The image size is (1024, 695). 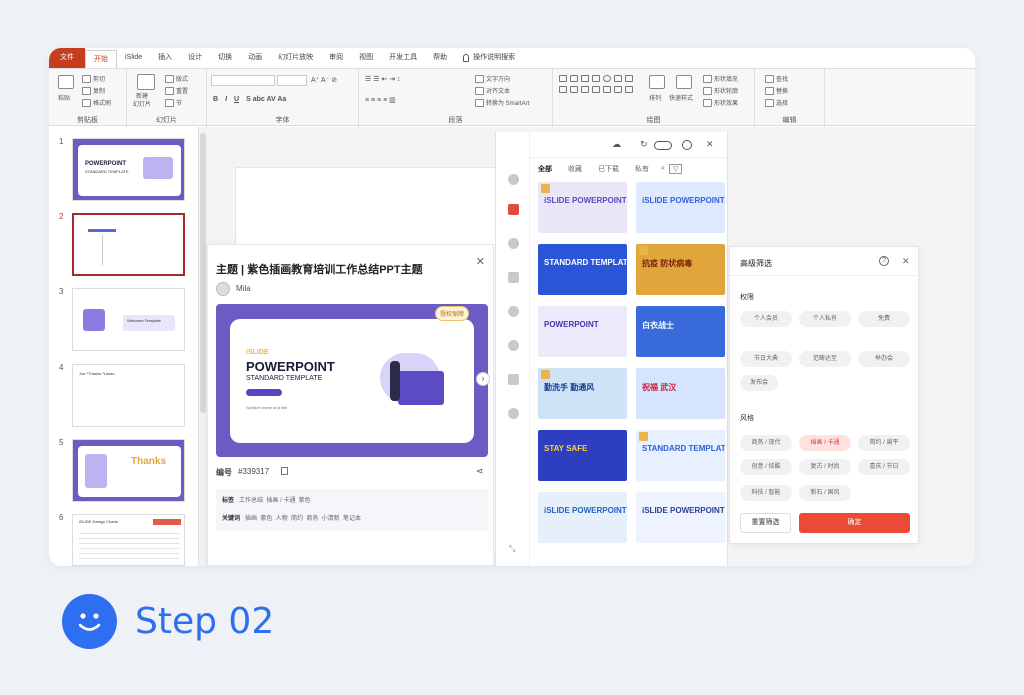 I want to click on filter-favorites: 收藏, so click(x=575, y=169).